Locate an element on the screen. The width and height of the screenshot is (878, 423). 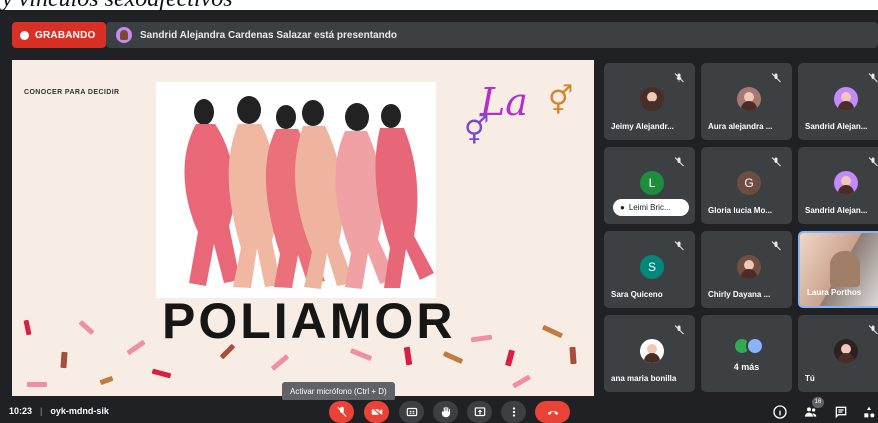
participant-name: Laura Porthos is located at coordinates (834, 292).